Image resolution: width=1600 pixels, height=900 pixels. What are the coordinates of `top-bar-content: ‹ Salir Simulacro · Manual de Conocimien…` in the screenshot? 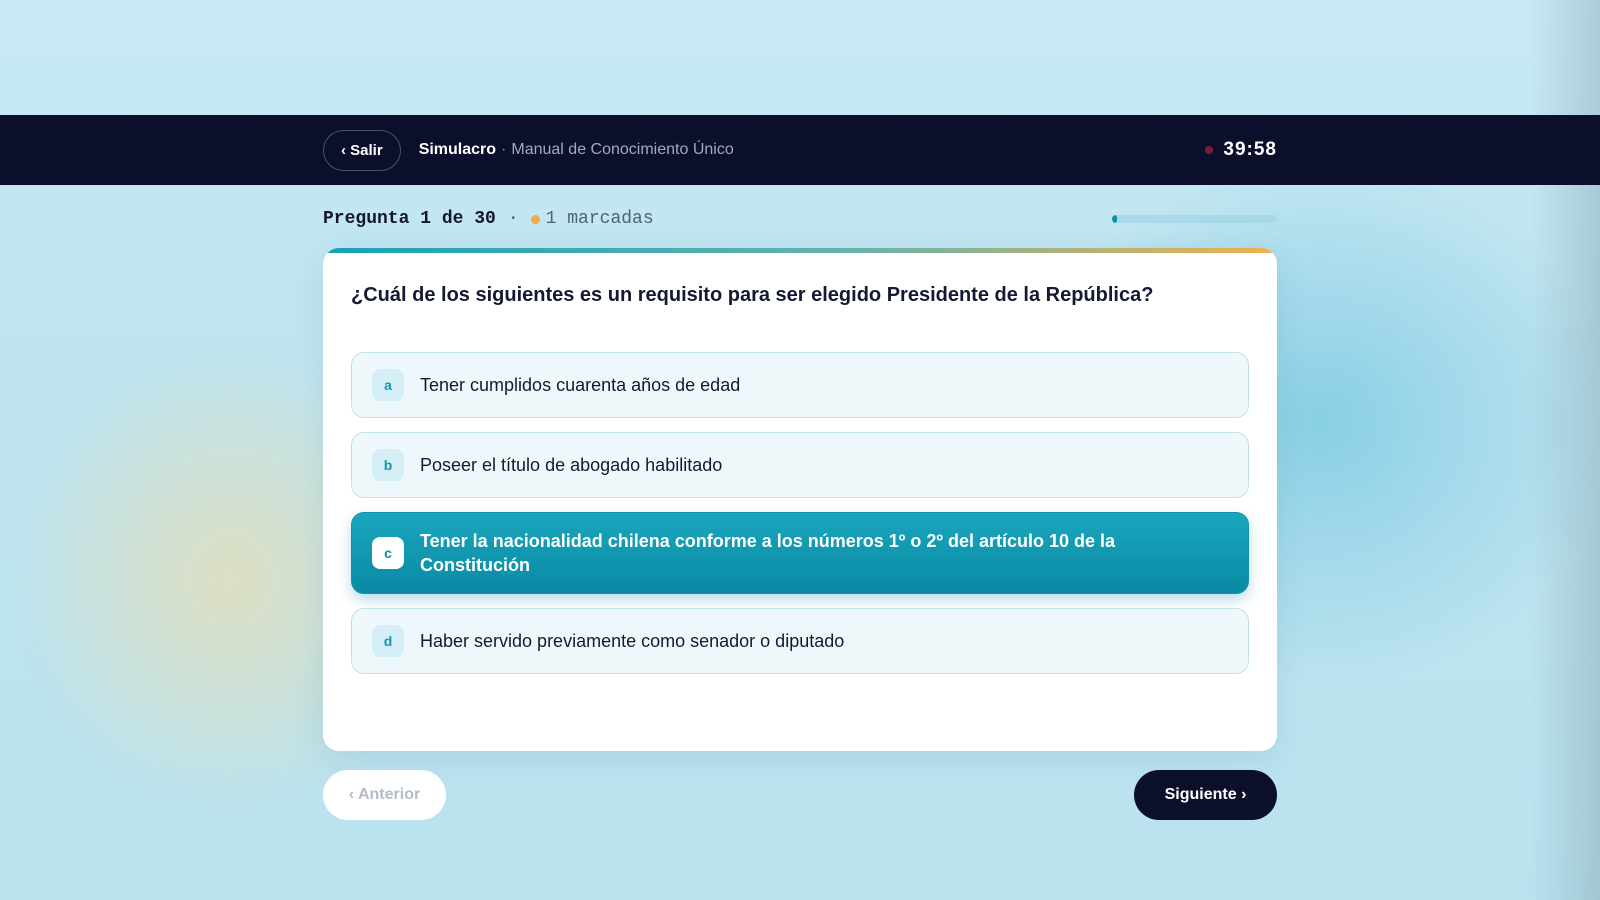 It's located at (800, 150).